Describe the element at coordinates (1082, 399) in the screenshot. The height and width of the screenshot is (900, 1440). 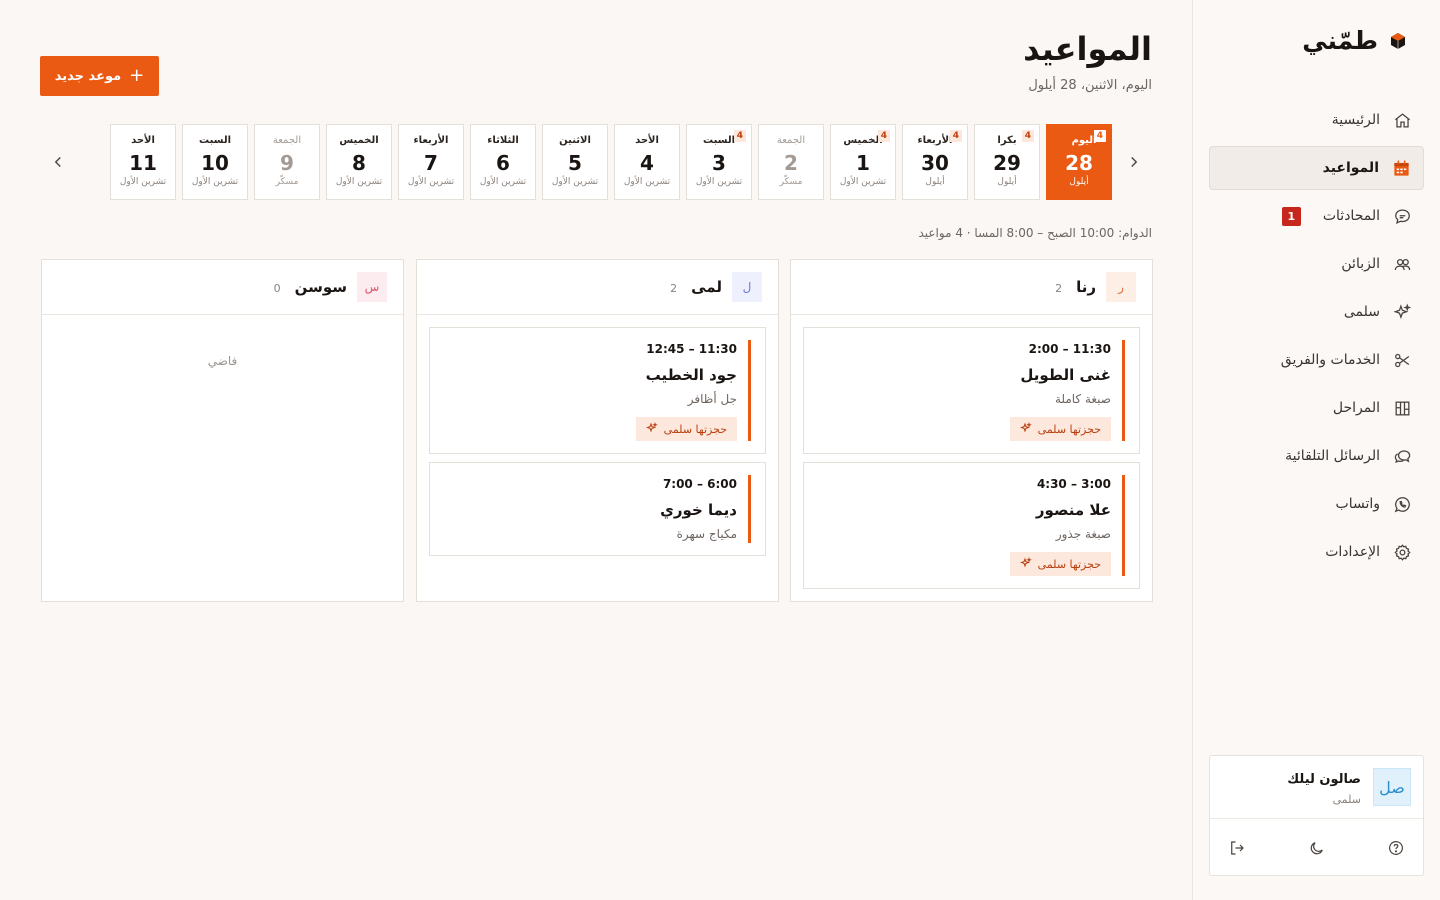
I see `service-name: صبغة كاملة` at that location.